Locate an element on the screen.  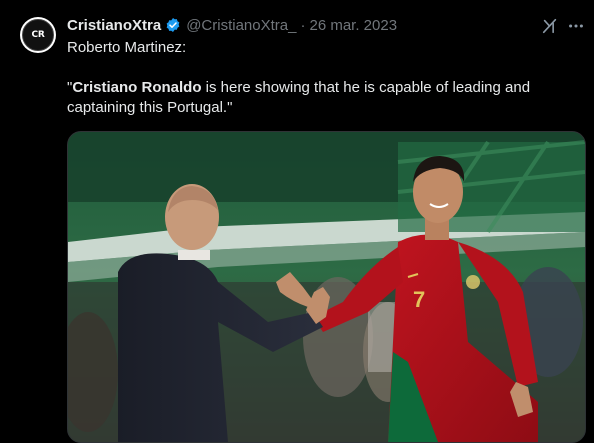
author-avatar: CR is located at coordinates (38, 35).